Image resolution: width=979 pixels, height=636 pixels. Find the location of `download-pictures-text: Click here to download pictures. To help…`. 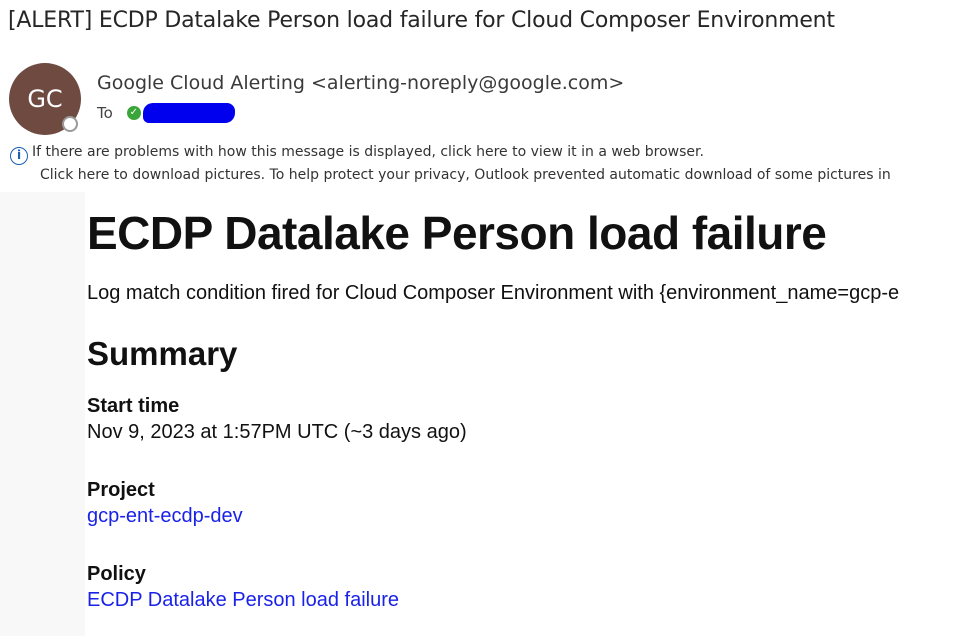

download-pictures-text: Click here to download pictures. To help… is located at coordinates (465, 175).